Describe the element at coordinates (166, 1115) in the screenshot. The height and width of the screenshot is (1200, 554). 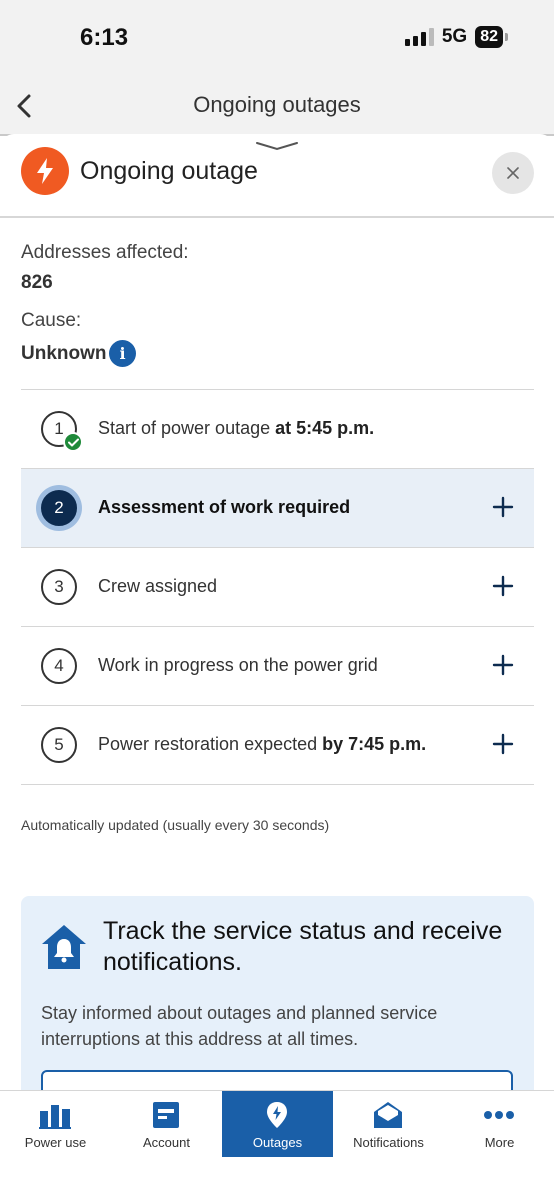
I see `bill-icon` at that location.